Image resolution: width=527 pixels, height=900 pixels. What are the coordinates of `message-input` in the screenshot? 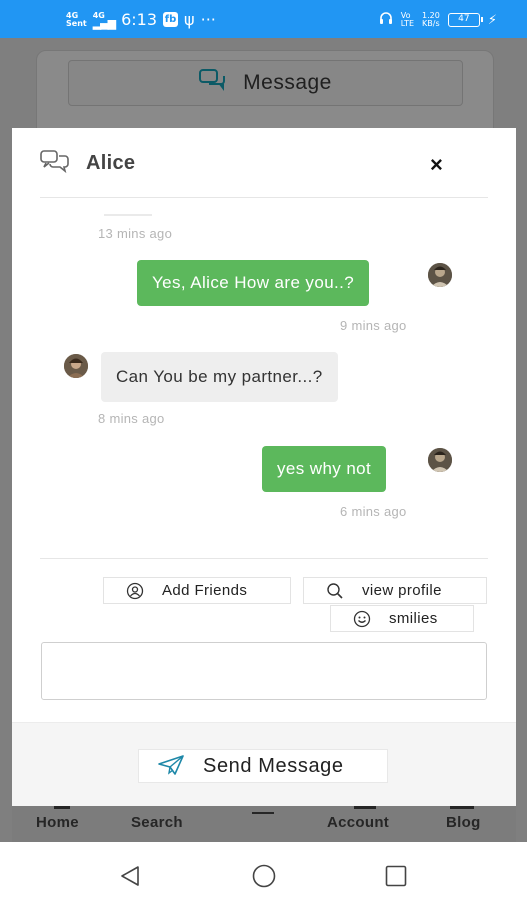 It's located at (264, 671).